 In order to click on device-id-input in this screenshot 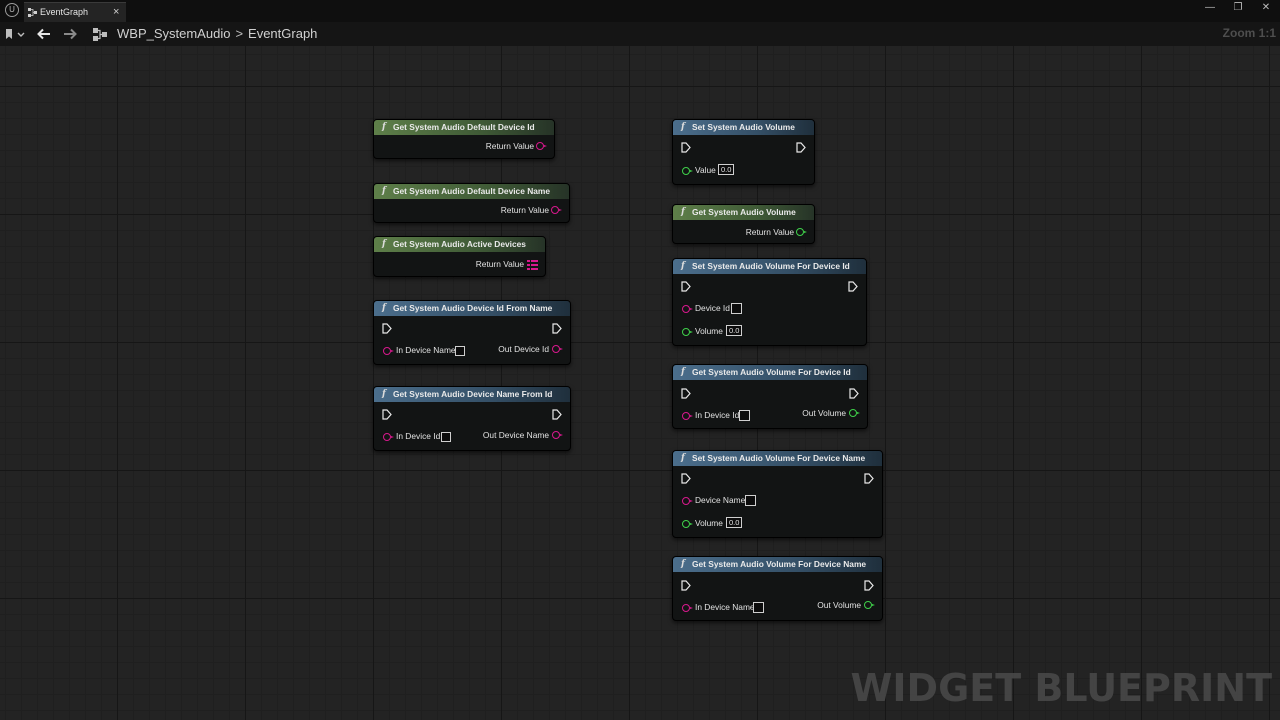, I will do `click(736, 308)`.